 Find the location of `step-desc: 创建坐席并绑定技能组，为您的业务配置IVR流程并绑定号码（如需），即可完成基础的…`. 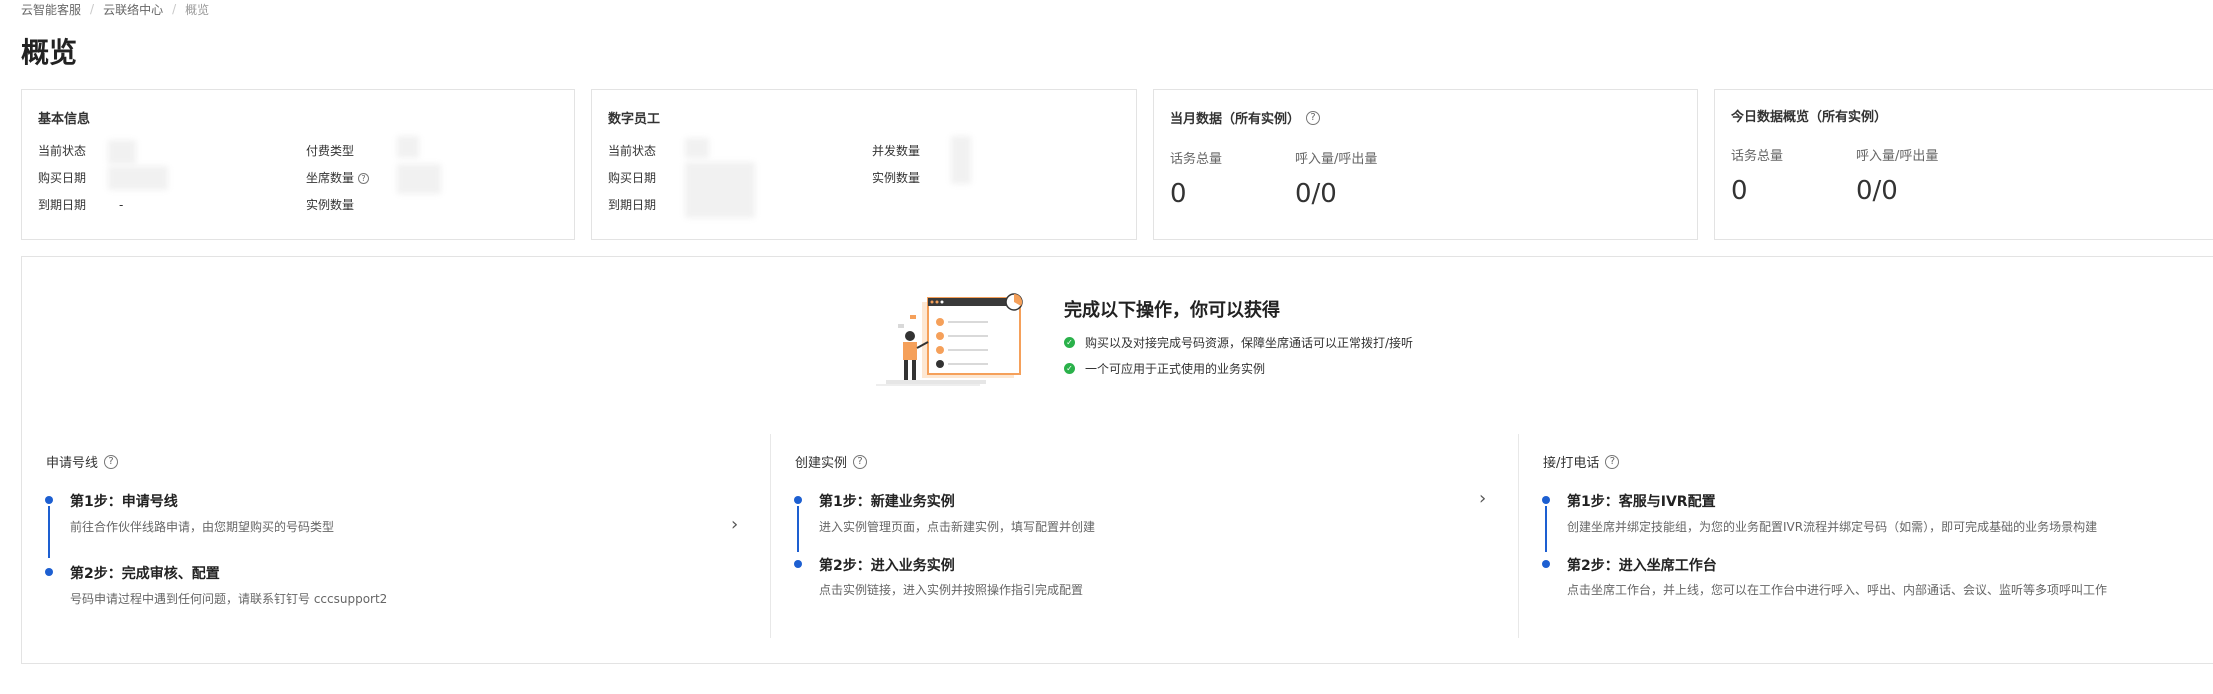

step-desc: 创建坐席并绑定技能组，为您的业务配置IVR流程并绑定号码（如需），即可完成基础的… is located at coordinates (1832, 527).